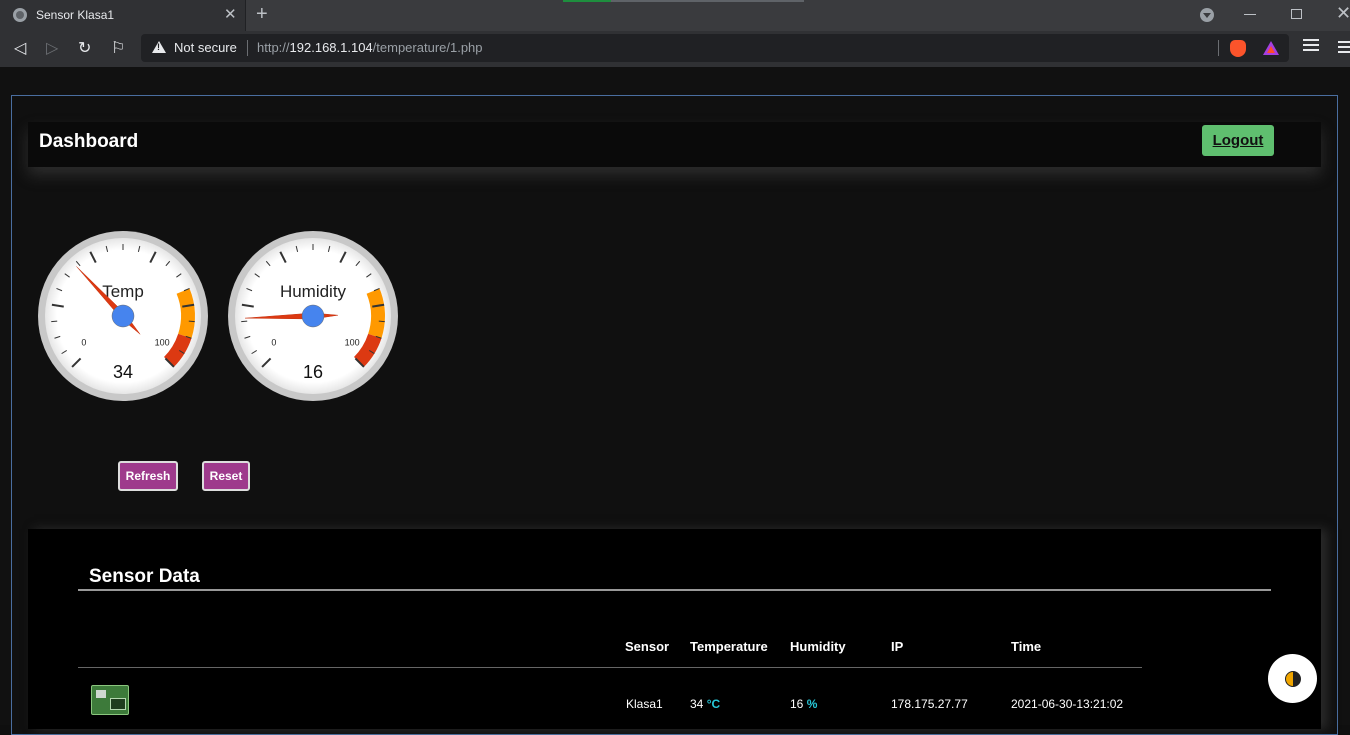 This screenshot has height=735, width=1350. Describe the element at coordinates (20, 48) in the screenshot. I see `back-icon: ◁` at that location.